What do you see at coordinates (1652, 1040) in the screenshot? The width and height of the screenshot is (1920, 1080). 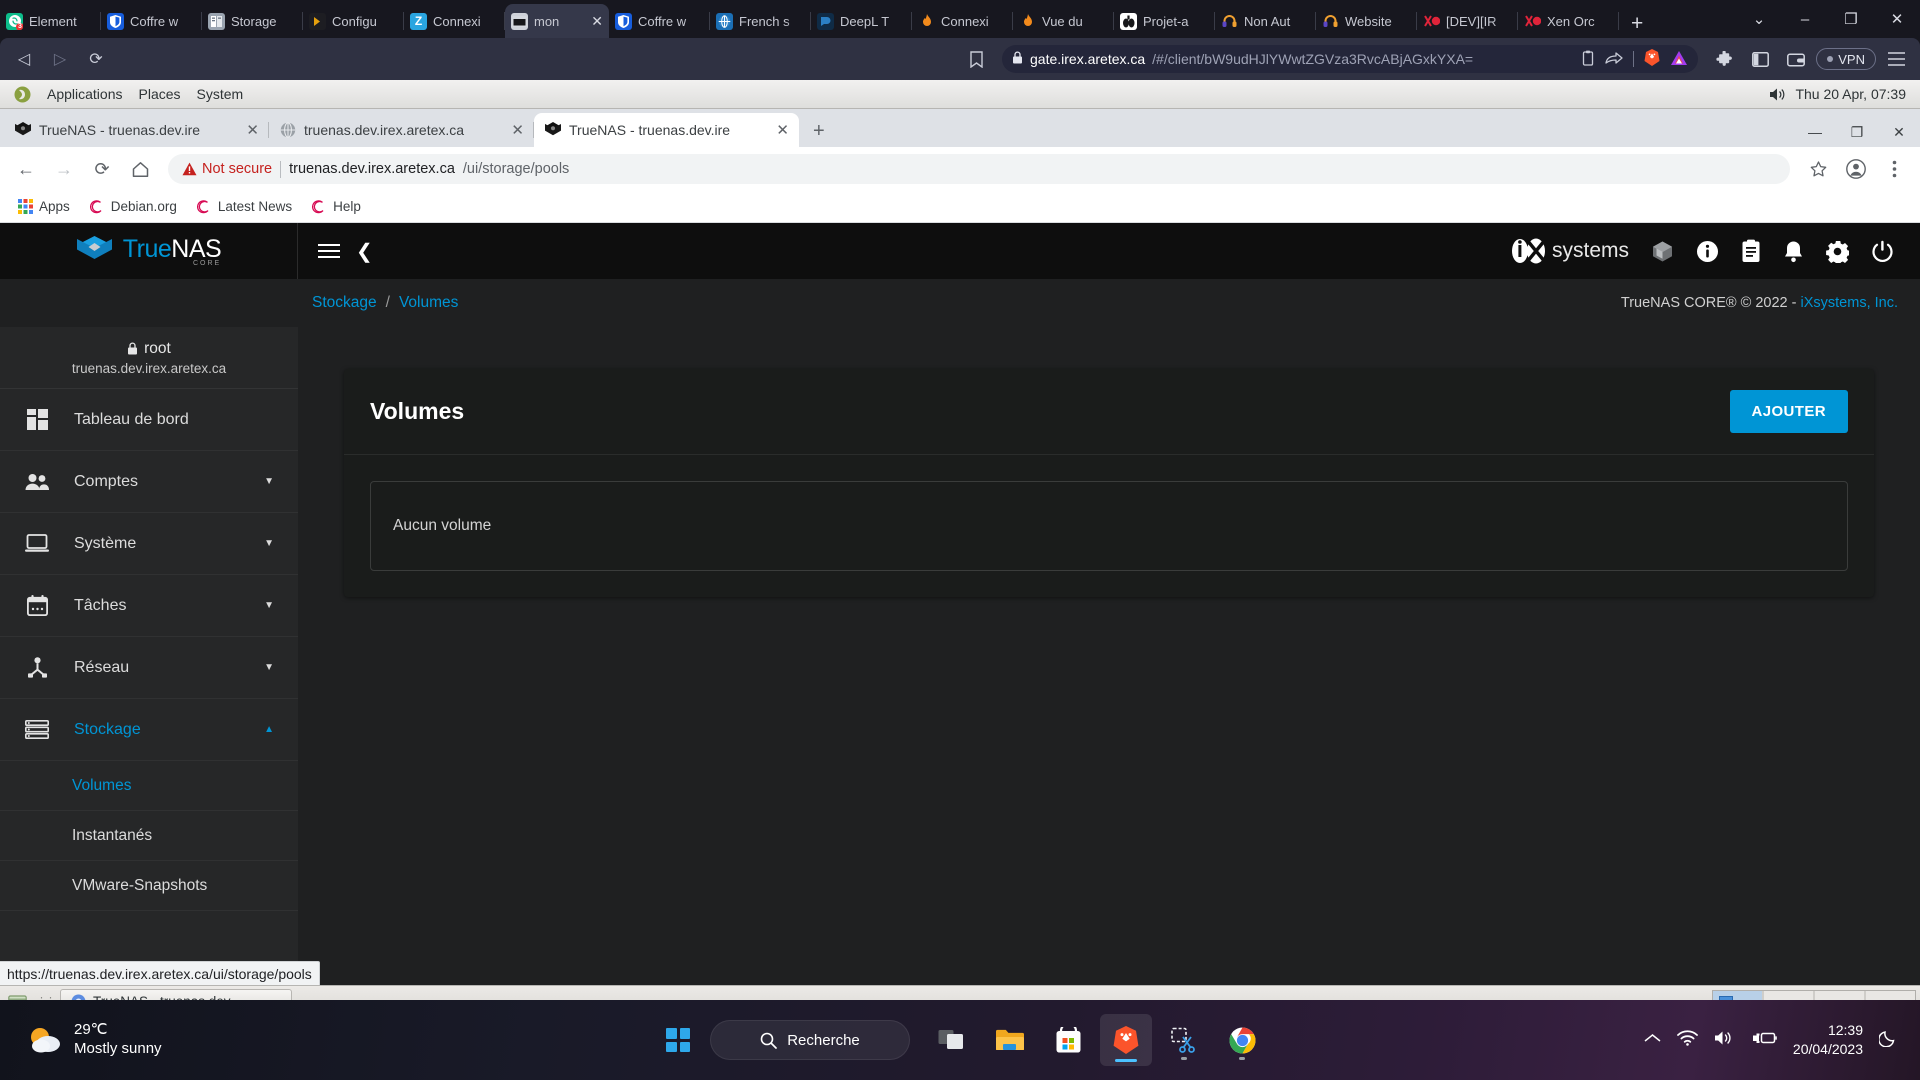 I see `chevron-up-icon` at bounding box center [1652, 1040].